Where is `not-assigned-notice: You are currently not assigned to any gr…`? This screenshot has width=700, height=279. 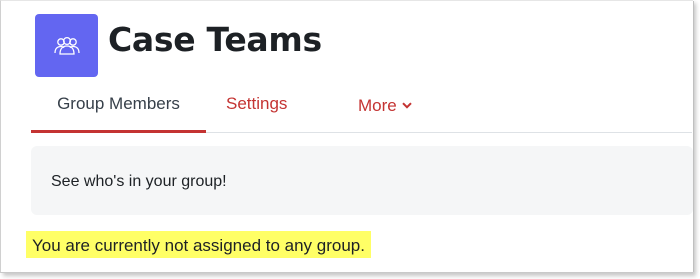
not-assigned-notice: You are currently not assigned to any gr… is located at coordinates (198, 244).